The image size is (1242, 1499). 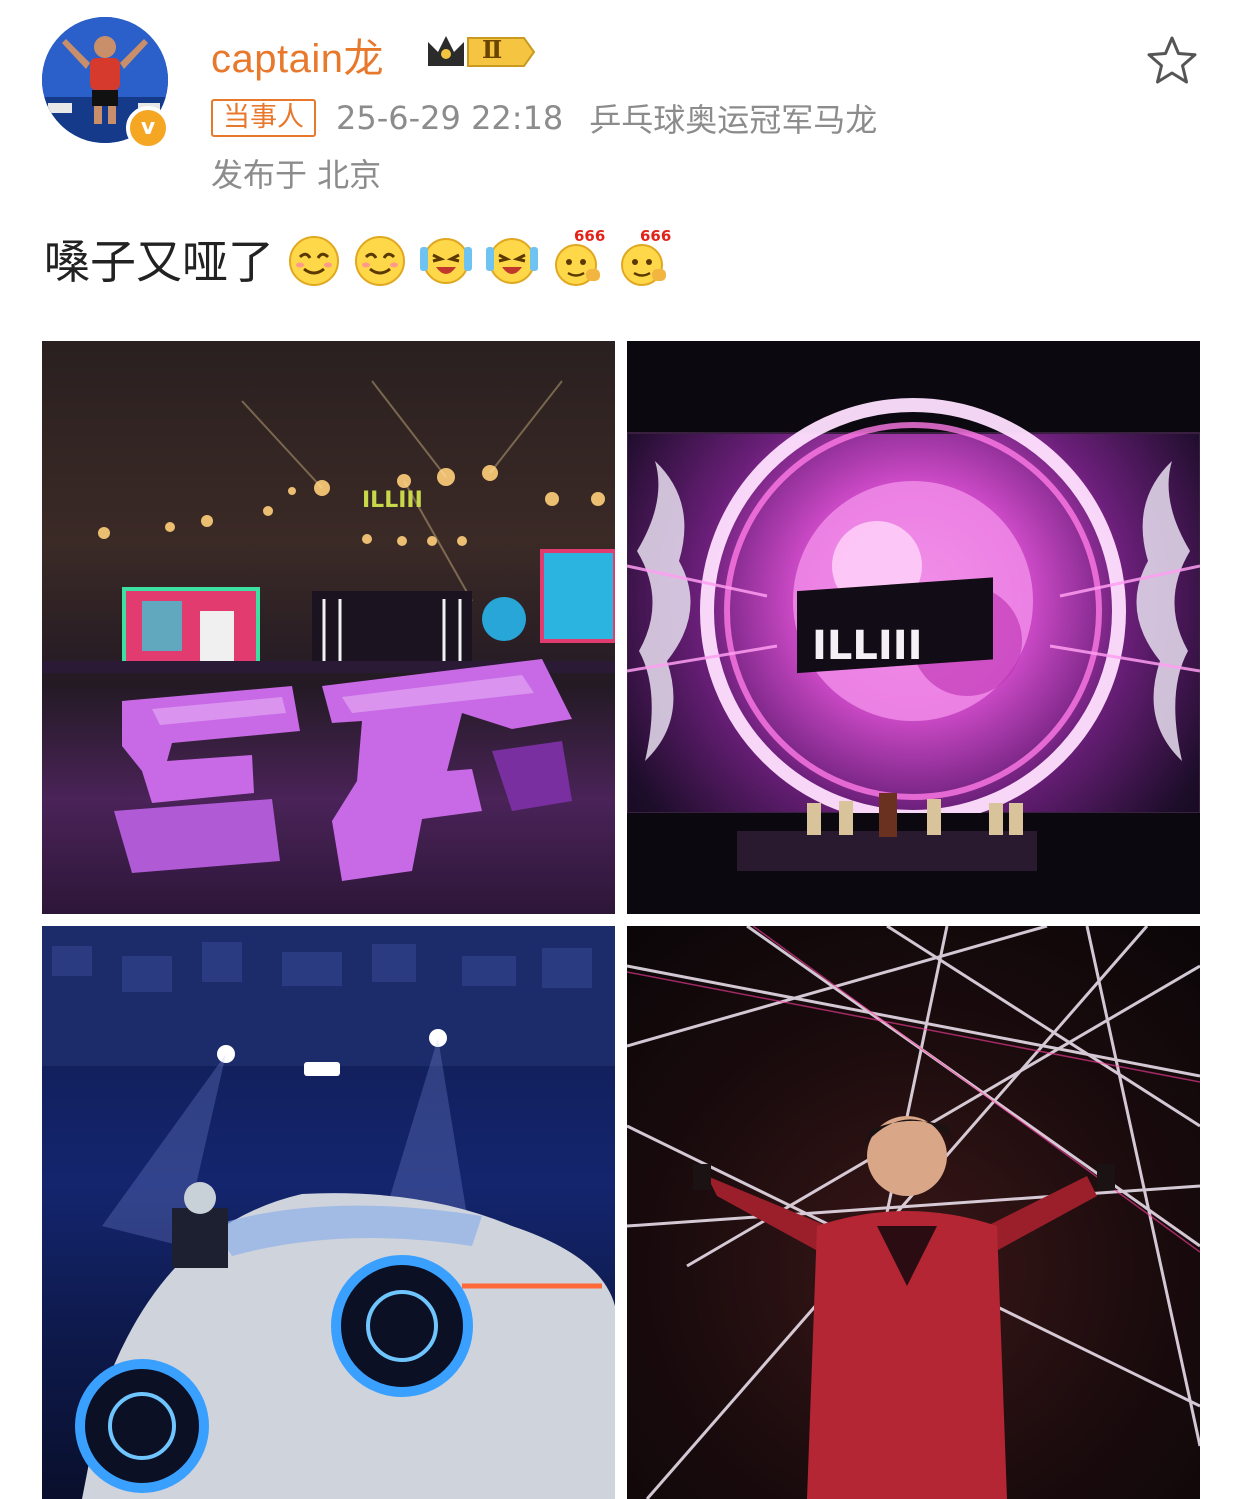 I want to click on source-label: 乒乓球奥运冠军马龙, so click(x=733, y=118).